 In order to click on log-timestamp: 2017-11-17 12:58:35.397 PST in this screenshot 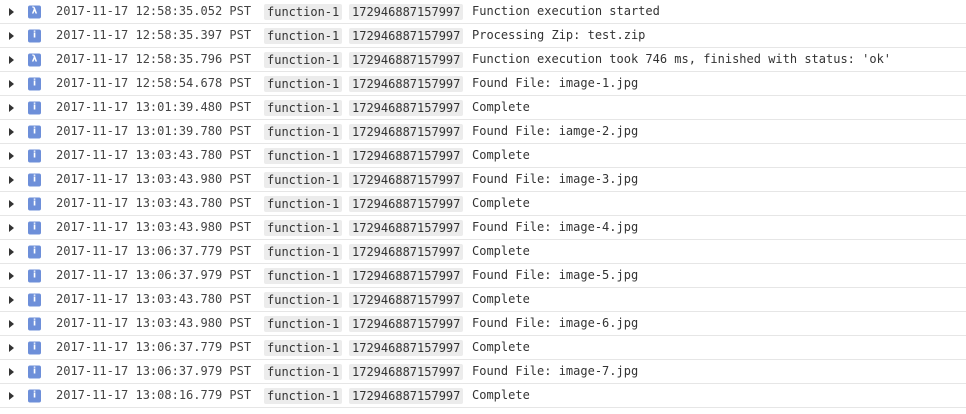, I will do `click(154, 35)`.